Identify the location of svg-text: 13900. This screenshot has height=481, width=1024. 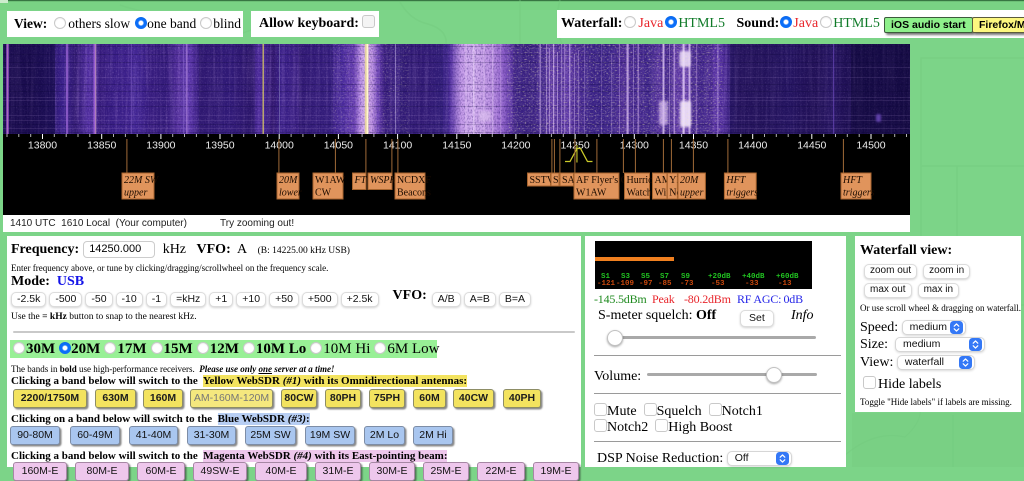
(160, 146).